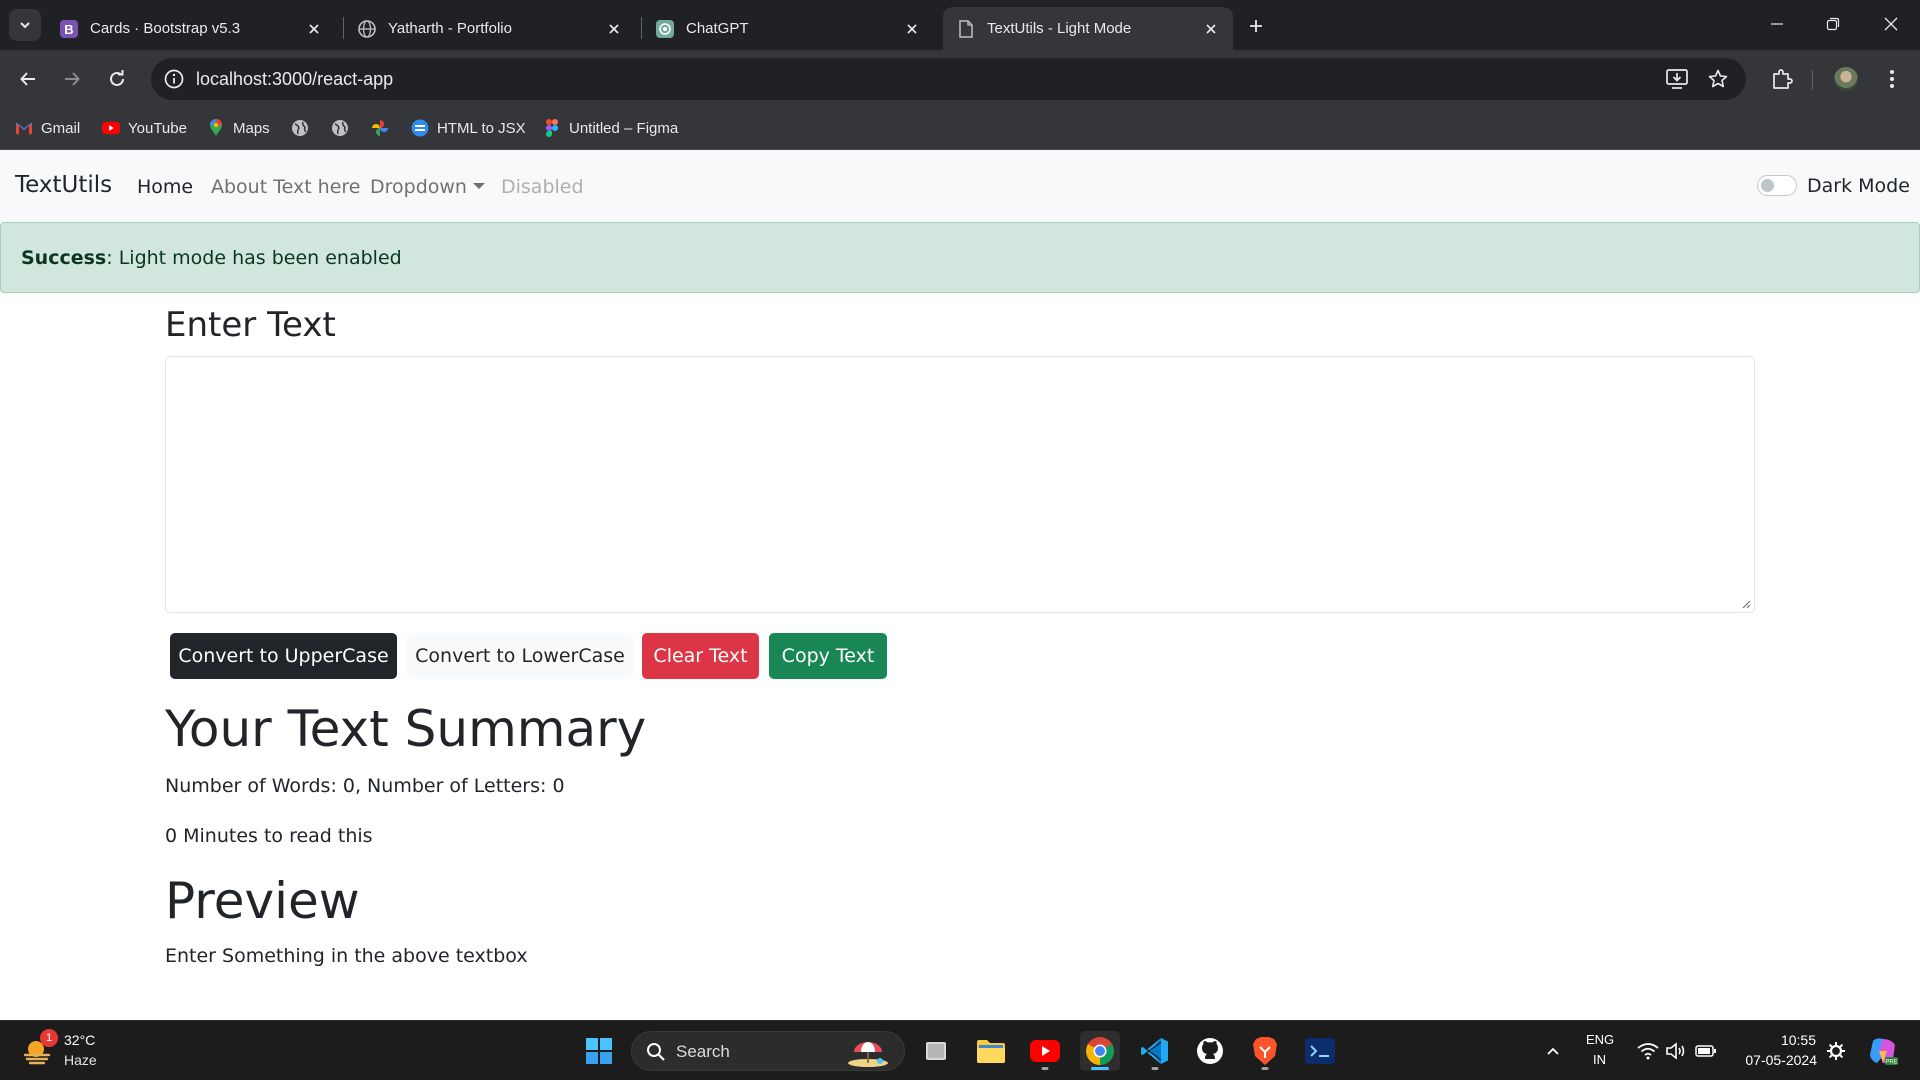 Image resolution: width=1920 pixels, height=1080 pixels. I want to click on windows-logo-icon, so click(599, 1051).